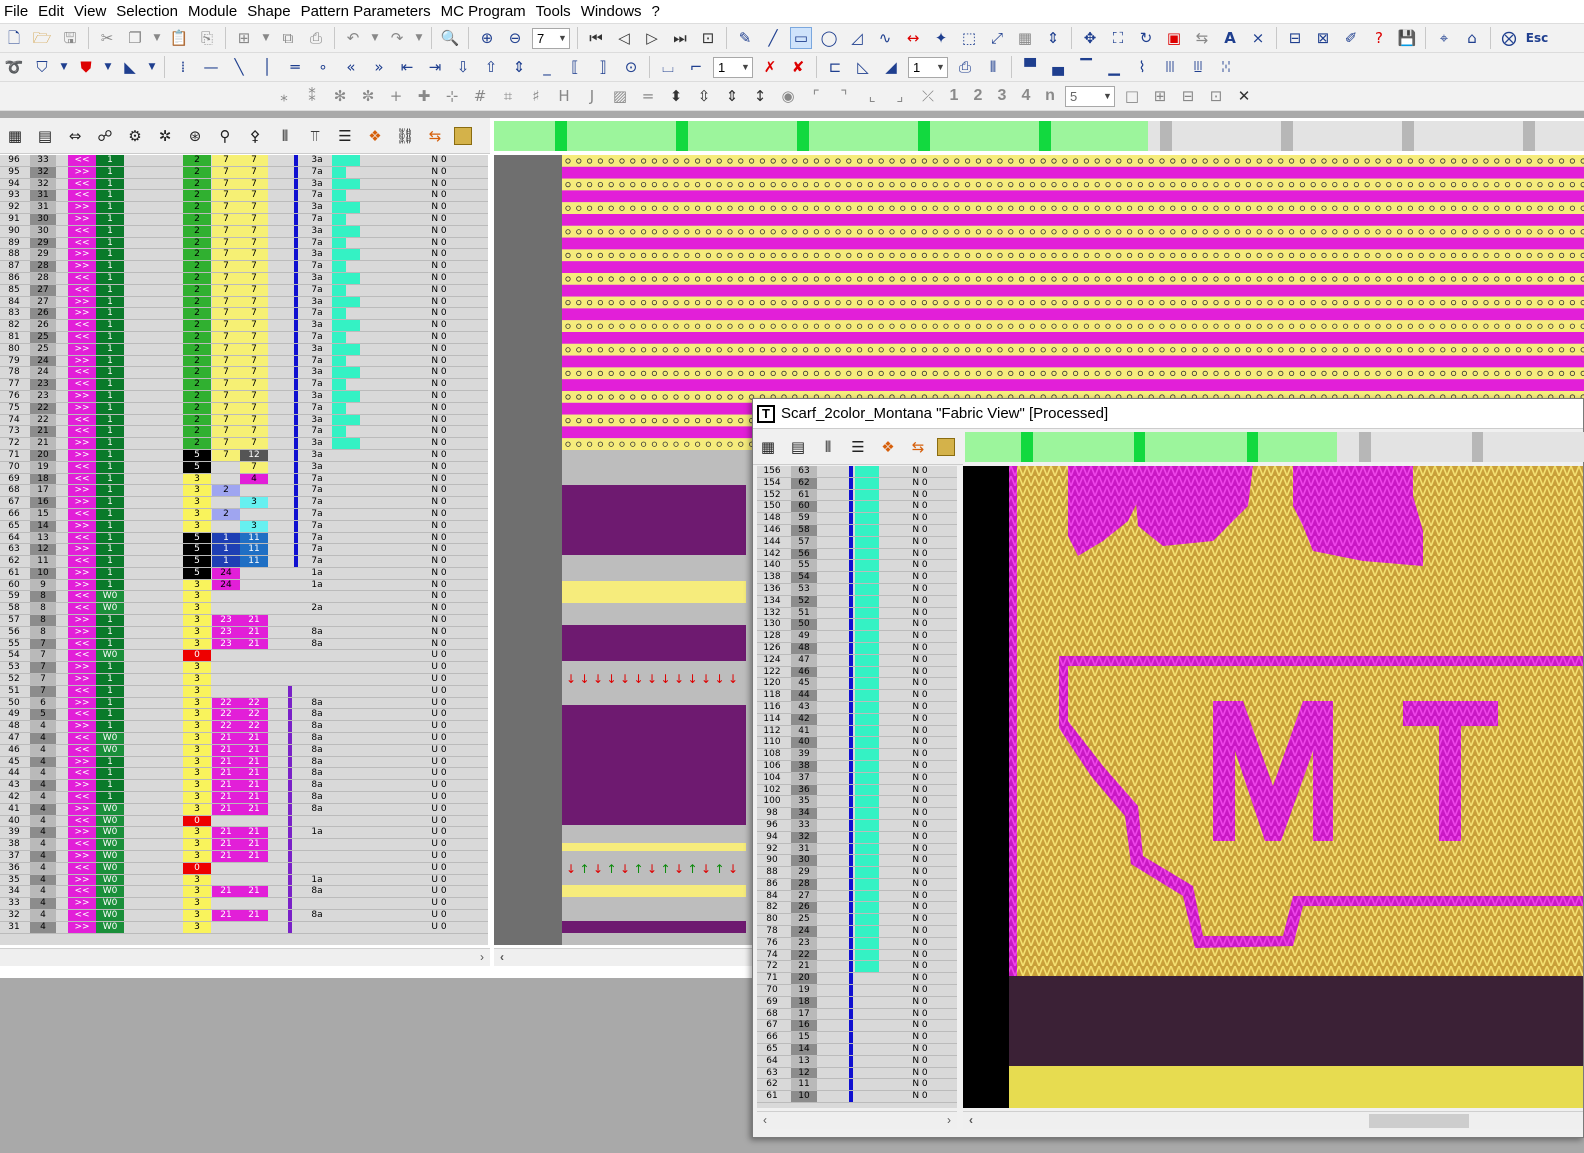 The image size is (1584, 1153). I want to click on fabric-view-scrollbar: ‹, so click(1273, 1120).